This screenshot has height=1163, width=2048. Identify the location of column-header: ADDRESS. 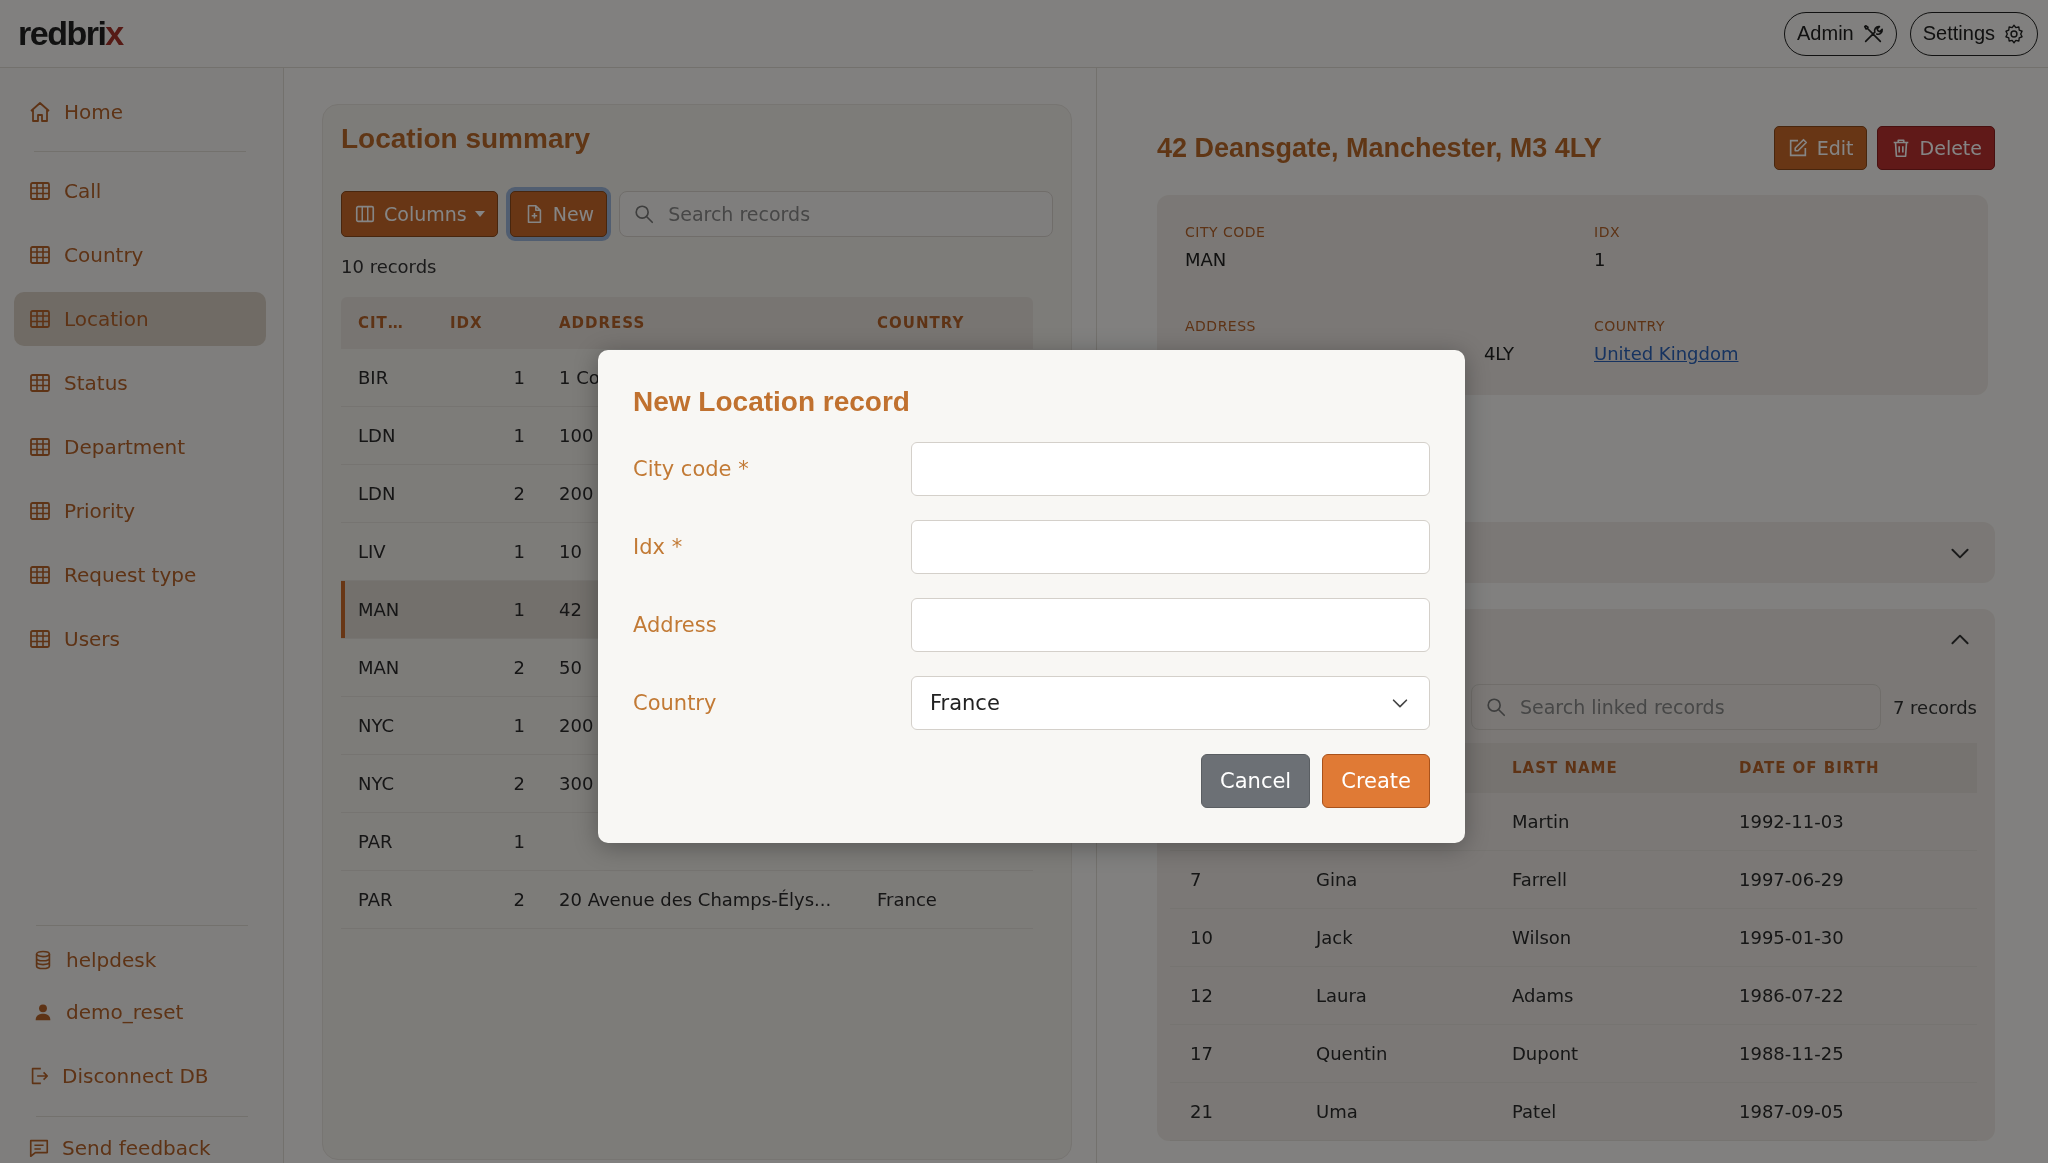
(602, 323).